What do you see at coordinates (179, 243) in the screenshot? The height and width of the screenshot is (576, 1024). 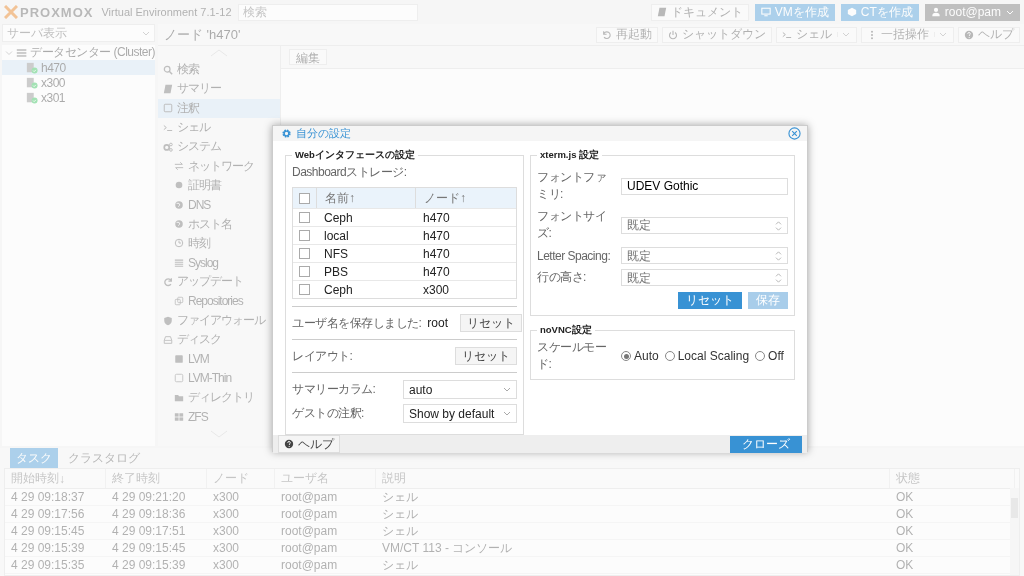 I see `clock-icon` at bounding box center [179, 243].